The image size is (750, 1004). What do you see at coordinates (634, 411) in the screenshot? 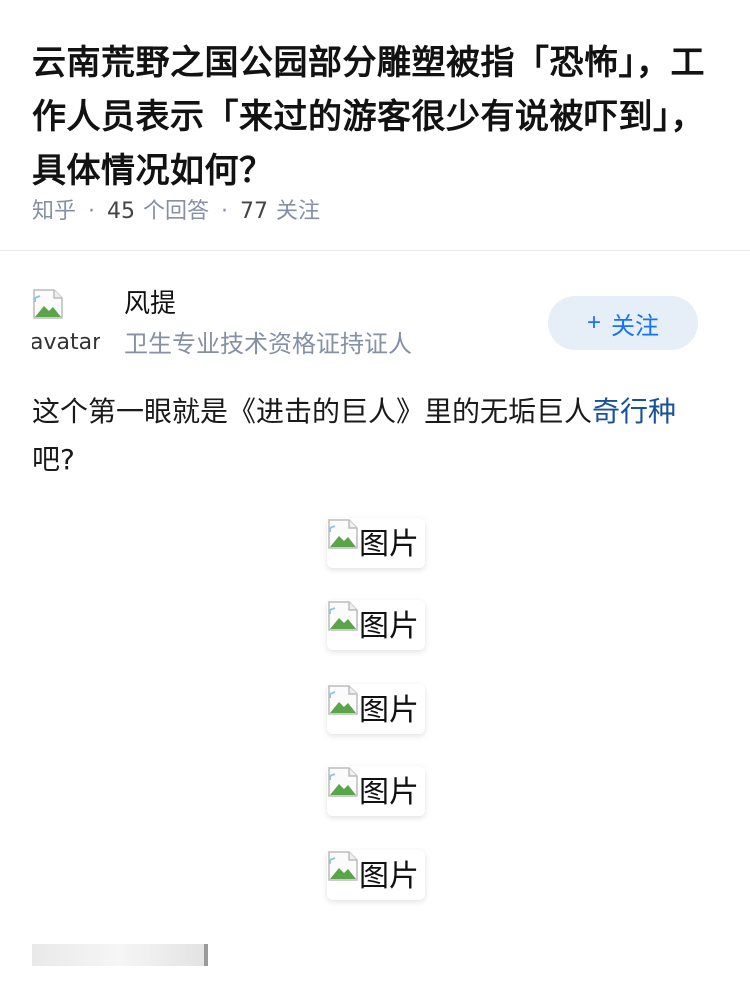
I see `answer-link: 奇行种` at bounding box center [634, 411].